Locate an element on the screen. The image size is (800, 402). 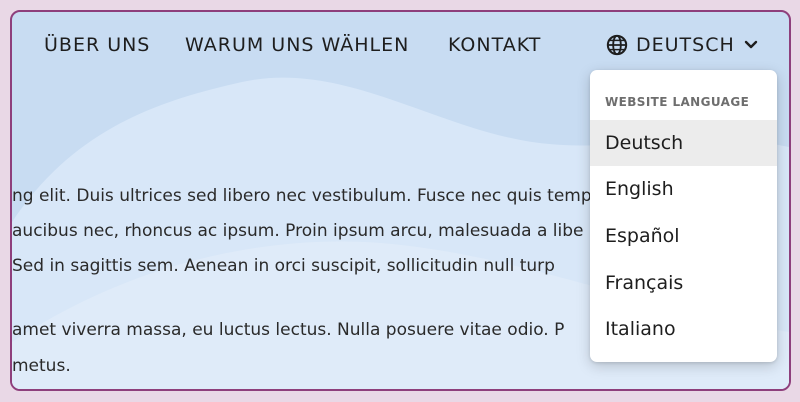
language-option-francais: Français is located at coordinates (683, 283).